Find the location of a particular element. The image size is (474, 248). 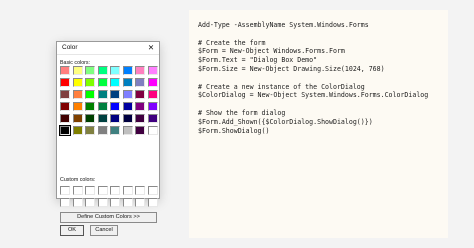

dialog-title: Color is located at coordinates (70, 47).